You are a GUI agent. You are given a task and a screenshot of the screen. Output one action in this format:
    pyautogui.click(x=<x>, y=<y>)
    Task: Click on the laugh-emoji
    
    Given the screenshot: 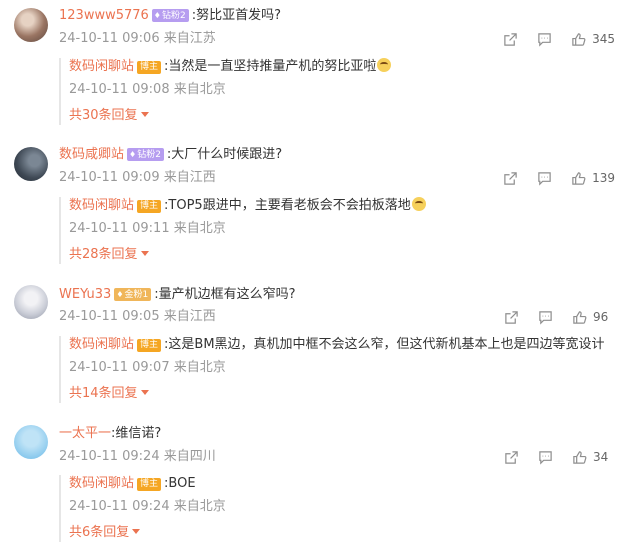 What is the action you would take?
    pyautogui.click(x=384, y=65)
    